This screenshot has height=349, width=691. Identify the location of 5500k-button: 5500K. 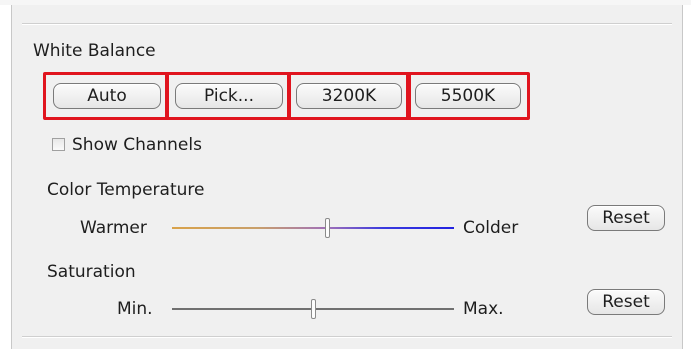
(468, 96).